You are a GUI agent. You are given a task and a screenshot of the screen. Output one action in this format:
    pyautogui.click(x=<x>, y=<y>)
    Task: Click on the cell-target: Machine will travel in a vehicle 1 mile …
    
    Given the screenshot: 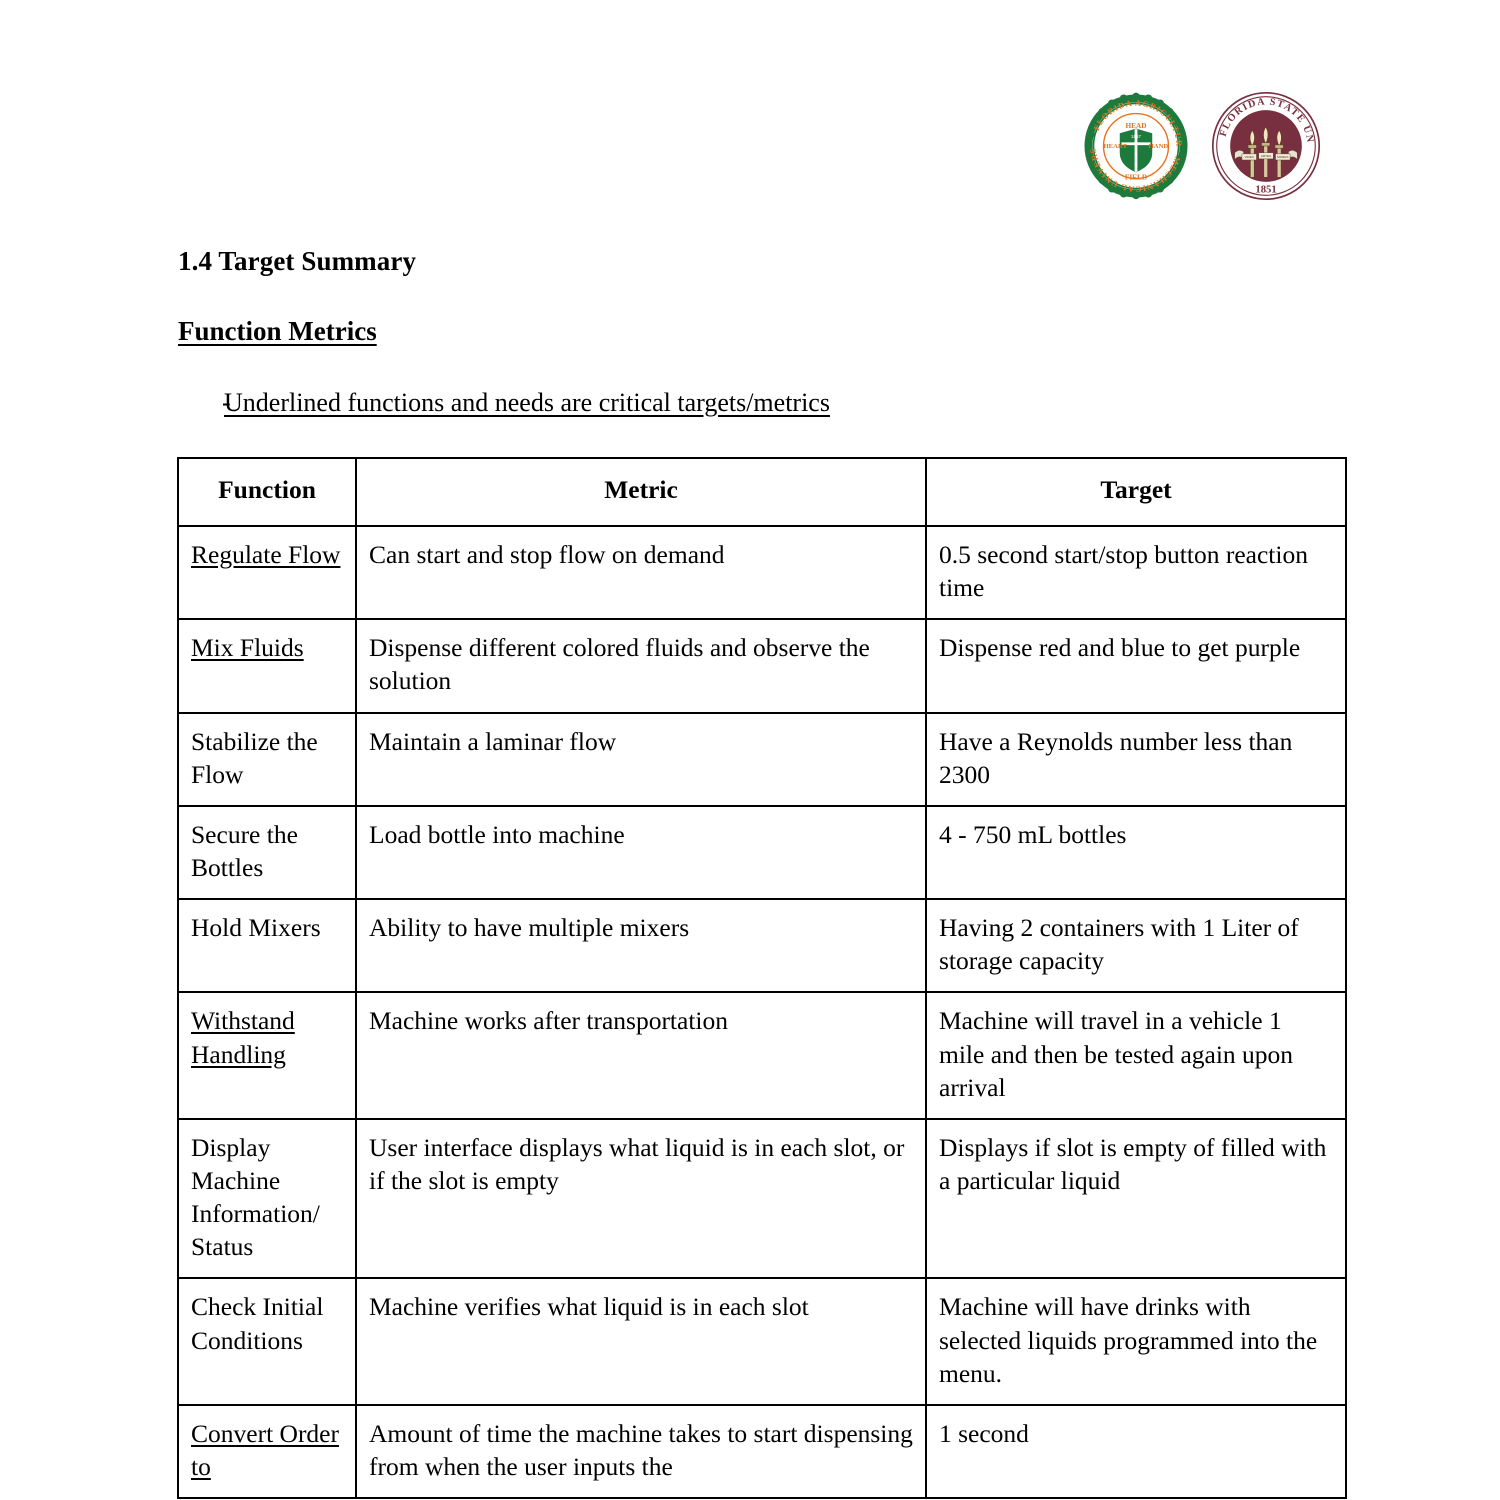 What is the action you would take?
    pyautogui.click(x=1136, y=1055)
    